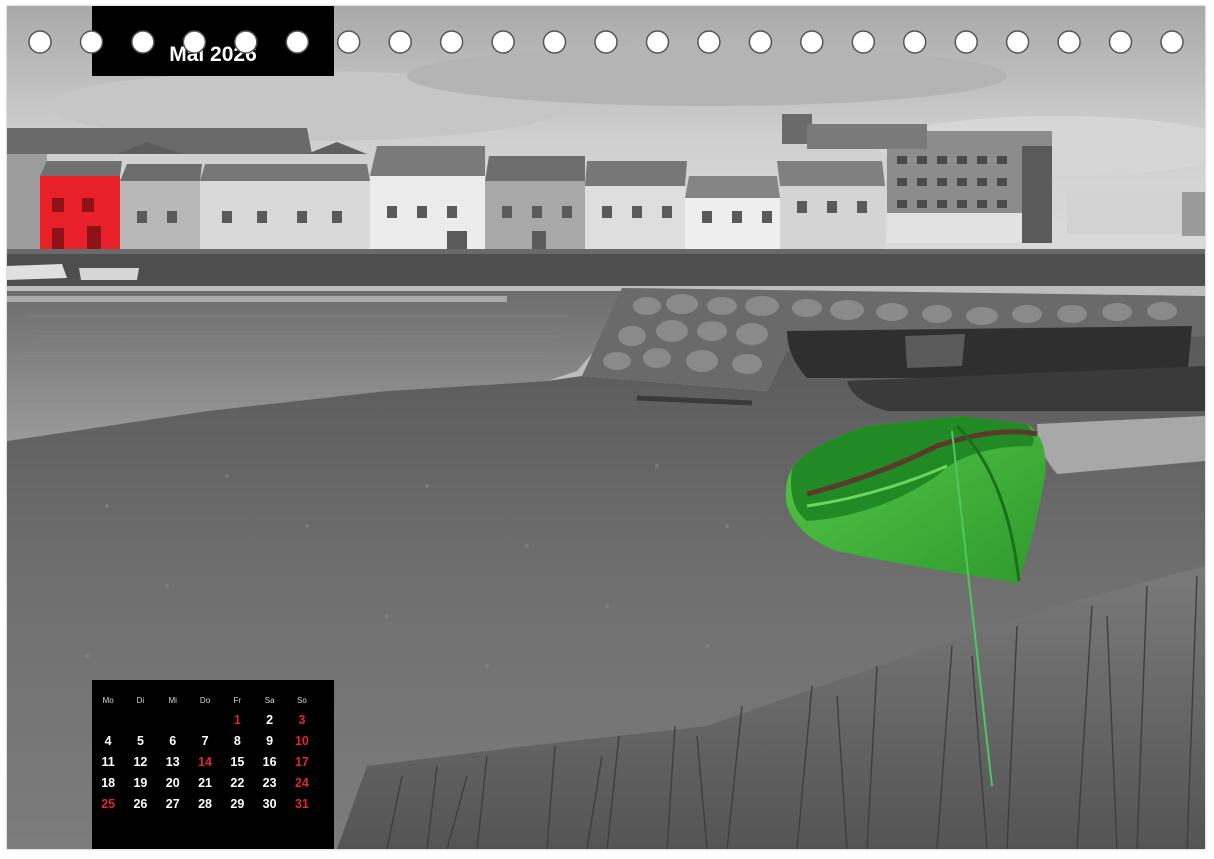 This screenshot has width=1214, height=859. Describe the element at coordinates (205, 761) in the screenshot. I see `day-cell: 14` at that location.